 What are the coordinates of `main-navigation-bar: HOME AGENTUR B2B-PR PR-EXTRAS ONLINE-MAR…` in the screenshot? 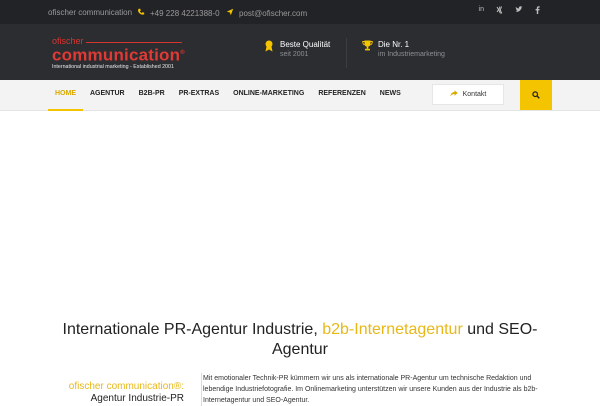 It's located at (300, 95).